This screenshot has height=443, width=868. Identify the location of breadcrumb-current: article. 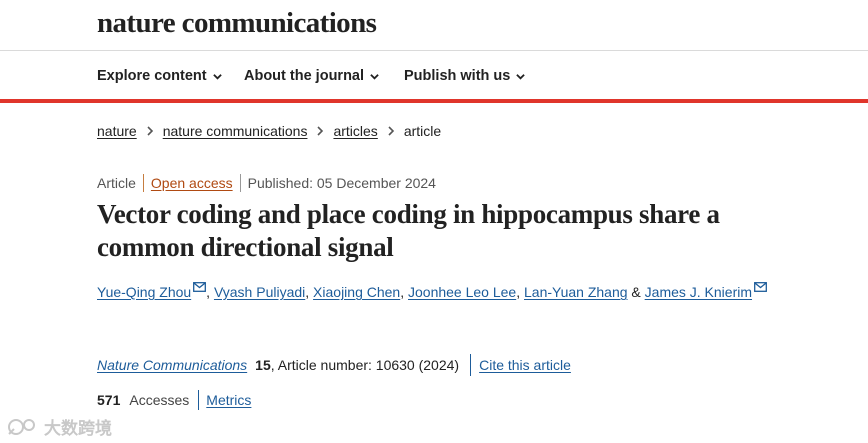
(422, 131).